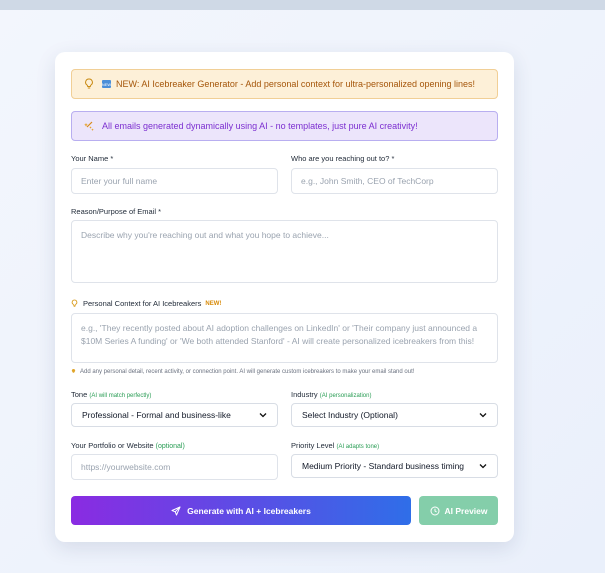  Describe the element at coordinates (74, 303) in the screenshot. I see `context-lightbulb-icon` at that location.